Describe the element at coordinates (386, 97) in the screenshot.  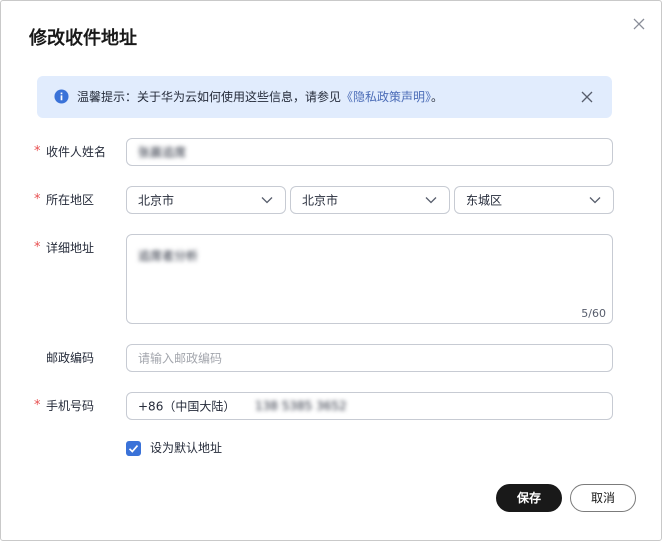
I see `privacy-policy-link: 《隐私政策声明》` at that location.